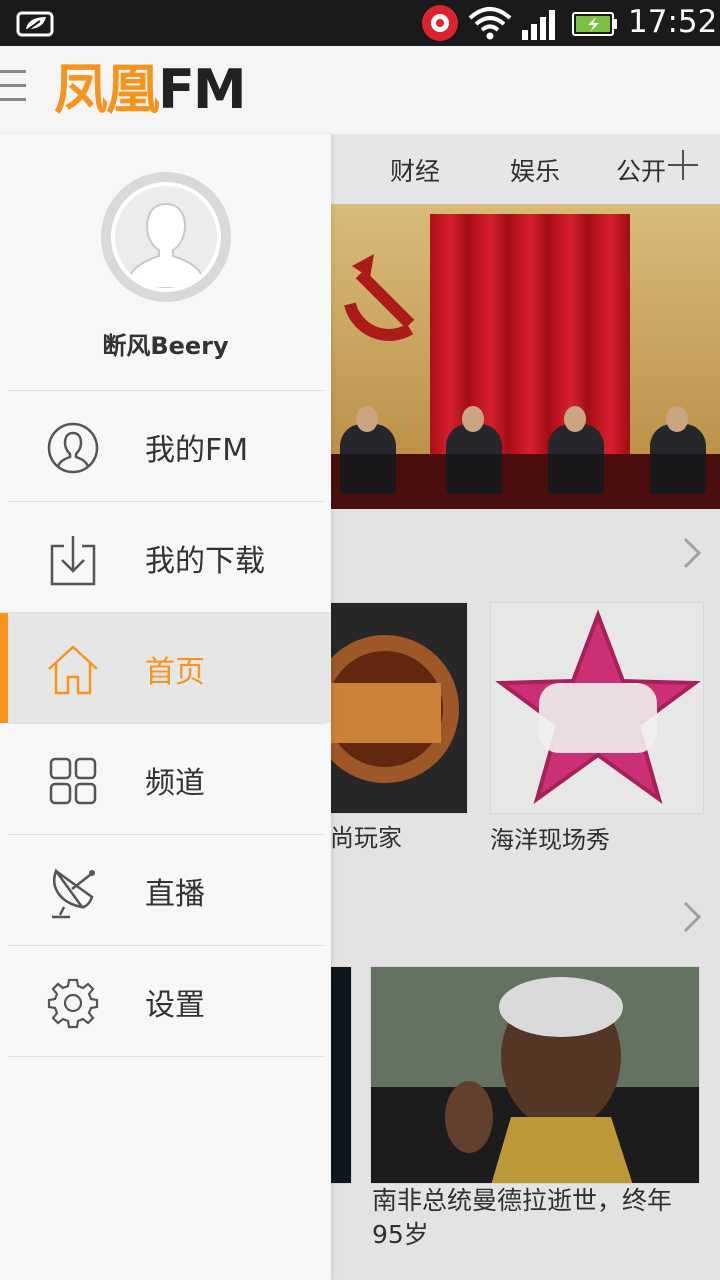  Describe the element at coordinates (535, 1075) in the screenshot. I see `news-thumbnail` at that location.